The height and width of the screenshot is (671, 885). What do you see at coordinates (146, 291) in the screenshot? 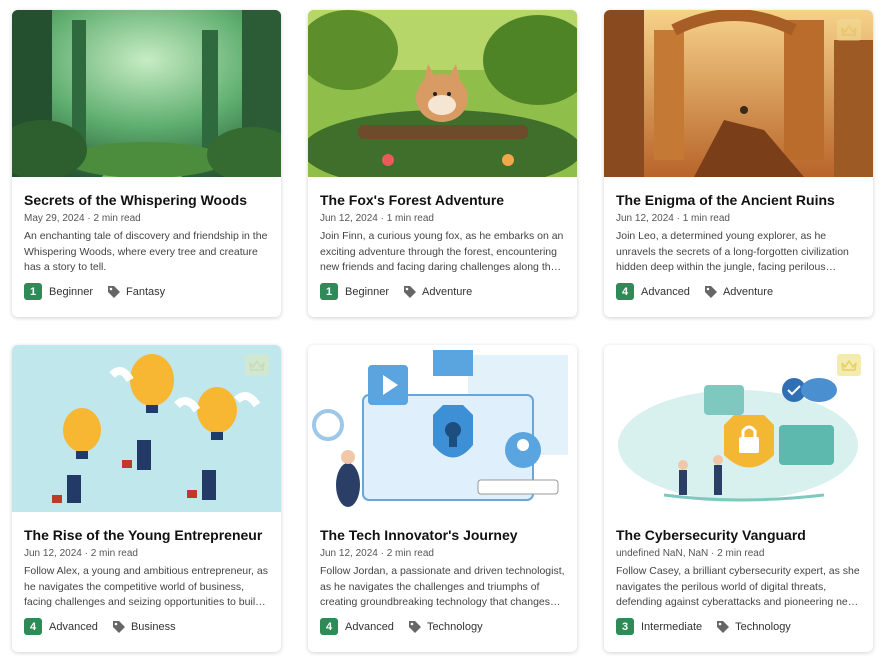
I see `genre-label: Fantasy` at bounding box center [146, 291].